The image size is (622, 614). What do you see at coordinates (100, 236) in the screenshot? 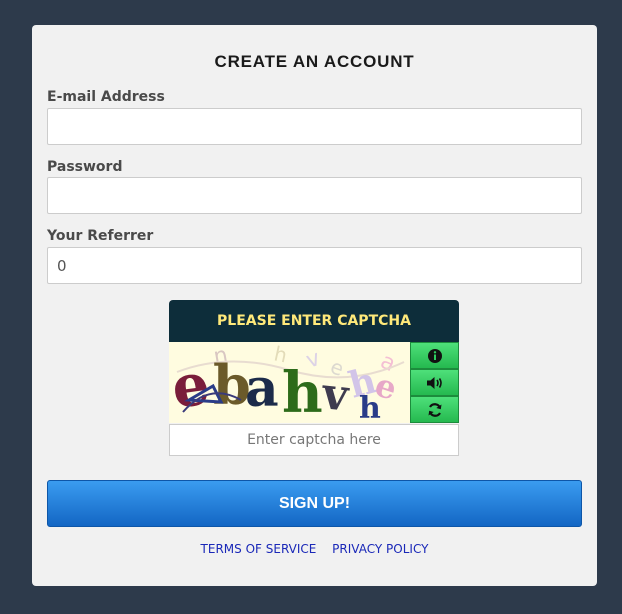
I see `referrer-label: Your Referrer` at bounding box center [100, 236].